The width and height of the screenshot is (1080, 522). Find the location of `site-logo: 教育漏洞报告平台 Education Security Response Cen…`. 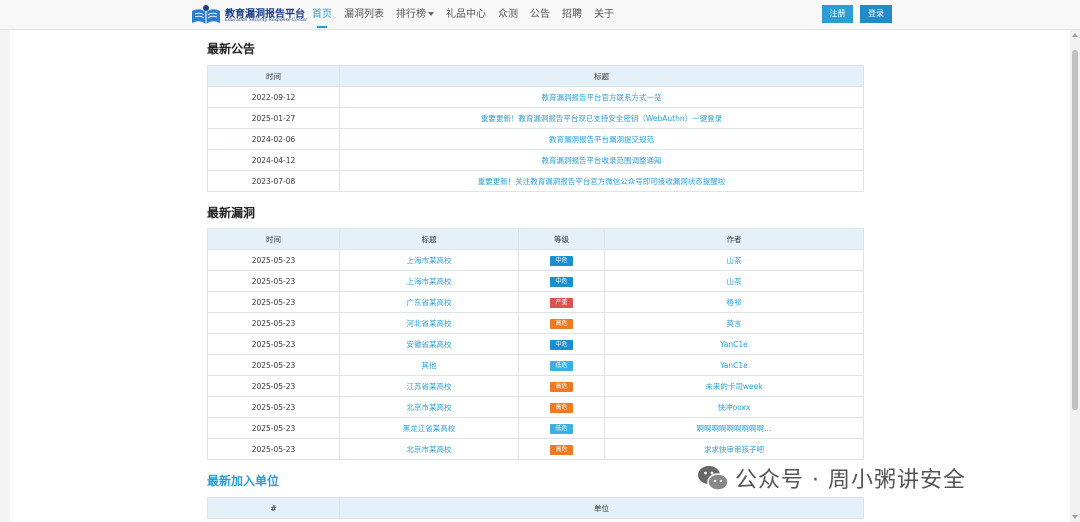

site-logo: 教育漏洞报告平台 Education Security Response Cen… is located at coordinates (248, 15).